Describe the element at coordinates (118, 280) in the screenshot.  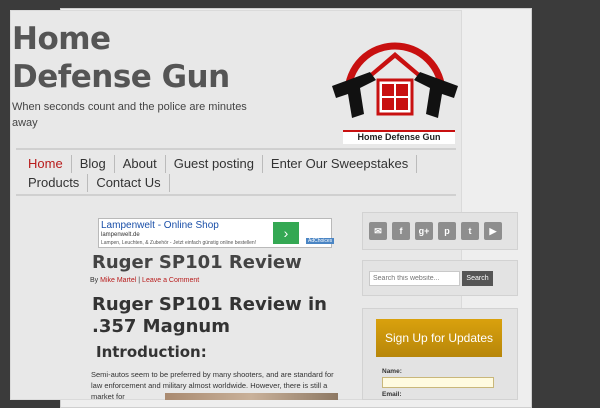
I see `author-link: Mike Martel` at that location.